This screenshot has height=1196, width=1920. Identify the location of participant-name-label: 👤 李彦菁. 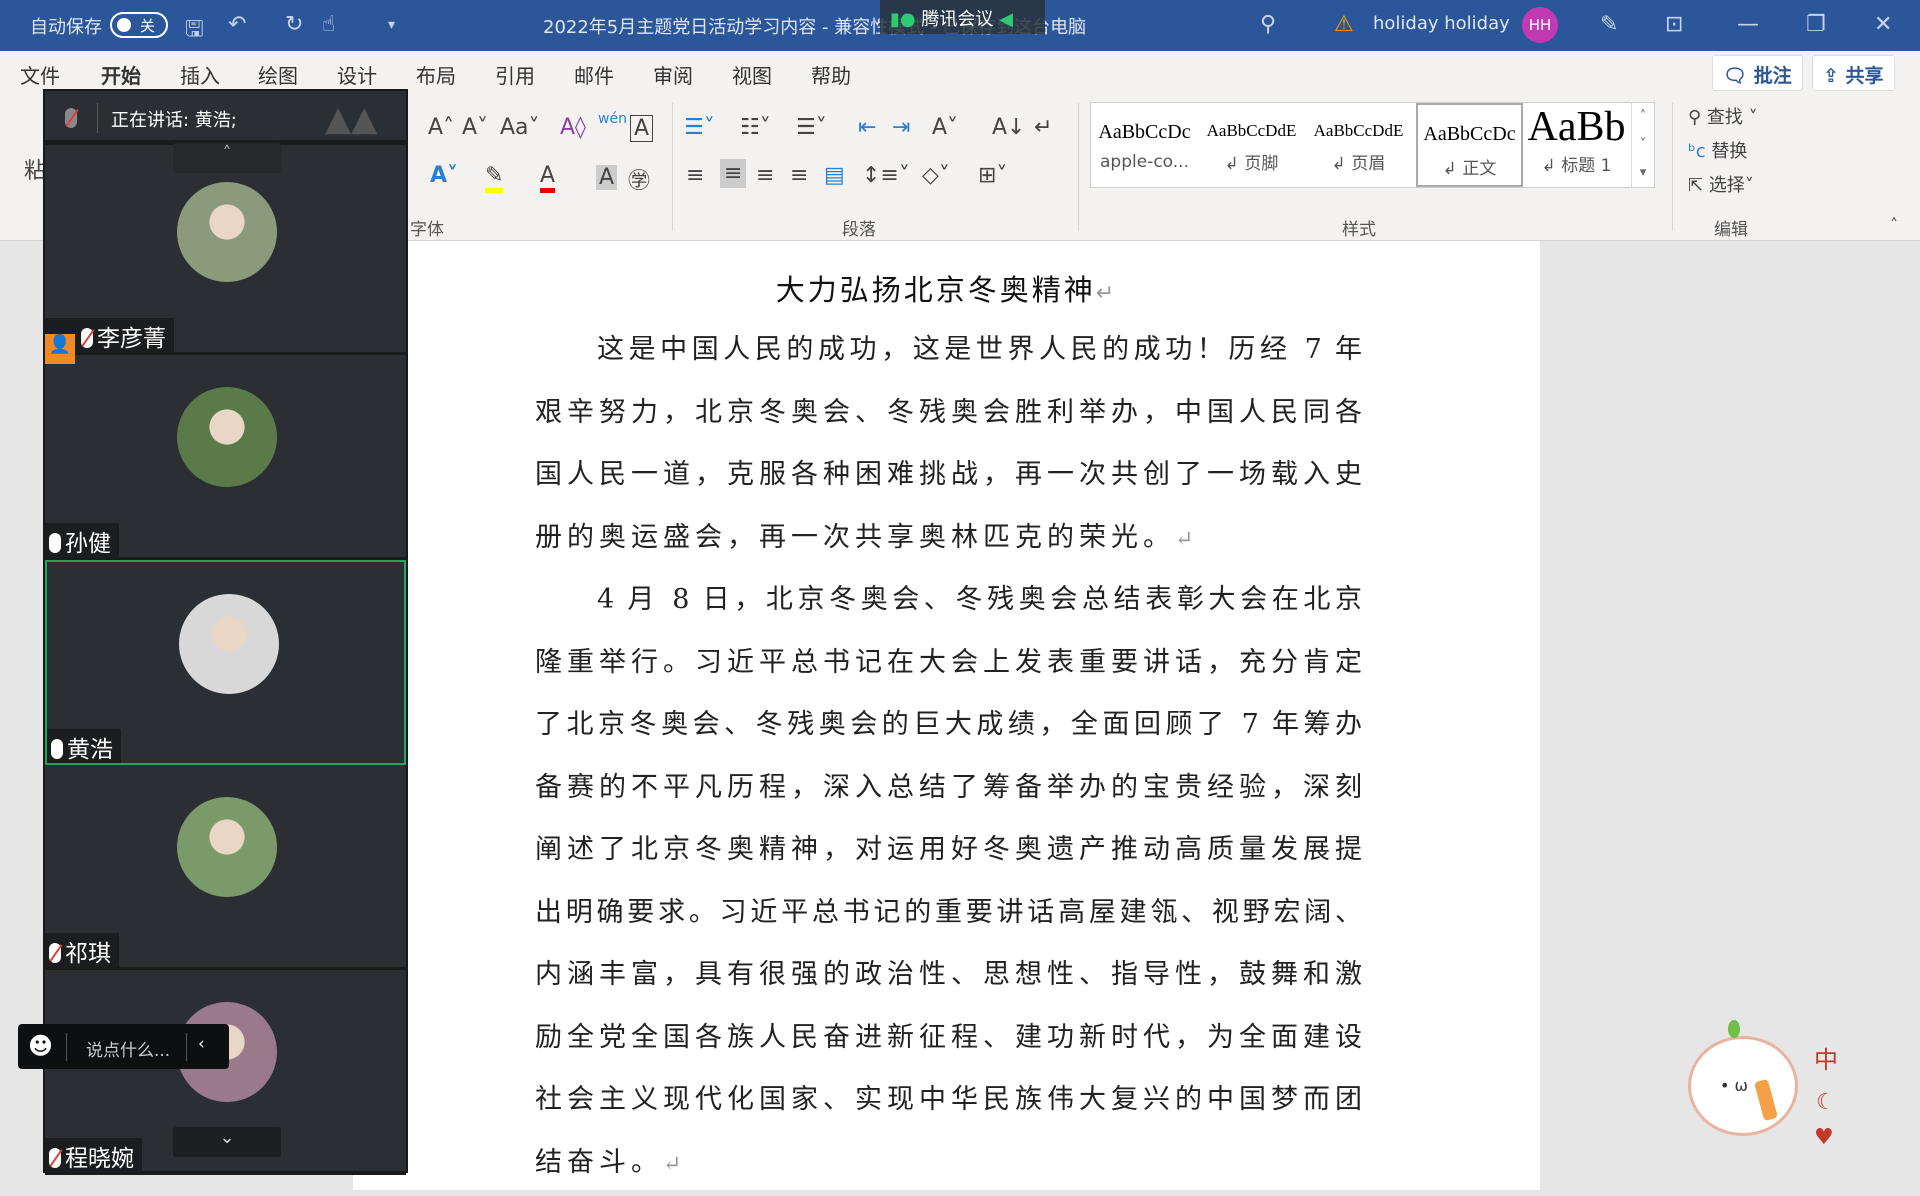
(109, 341).